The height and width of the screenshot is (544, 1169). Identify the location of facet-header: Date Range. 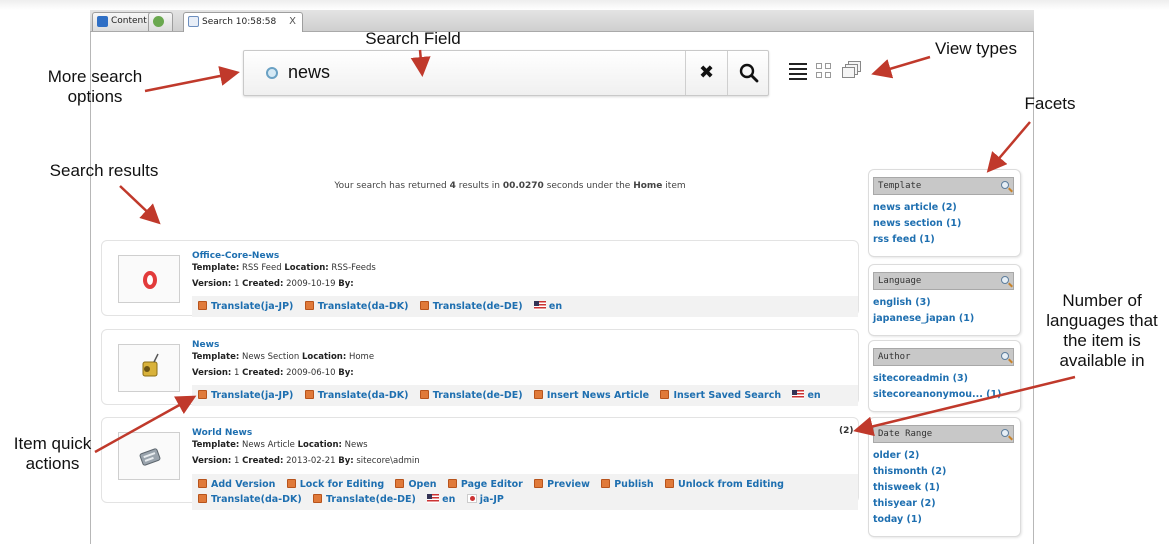
(943, 434).